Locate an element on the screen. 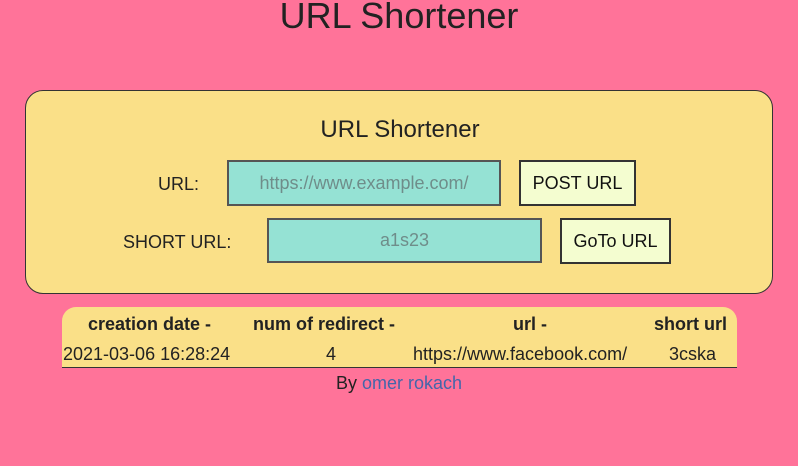 Image resolution: width=798 pixels, height=466 pixels. footer: By omer rokach is located at coordinates (399, 383).